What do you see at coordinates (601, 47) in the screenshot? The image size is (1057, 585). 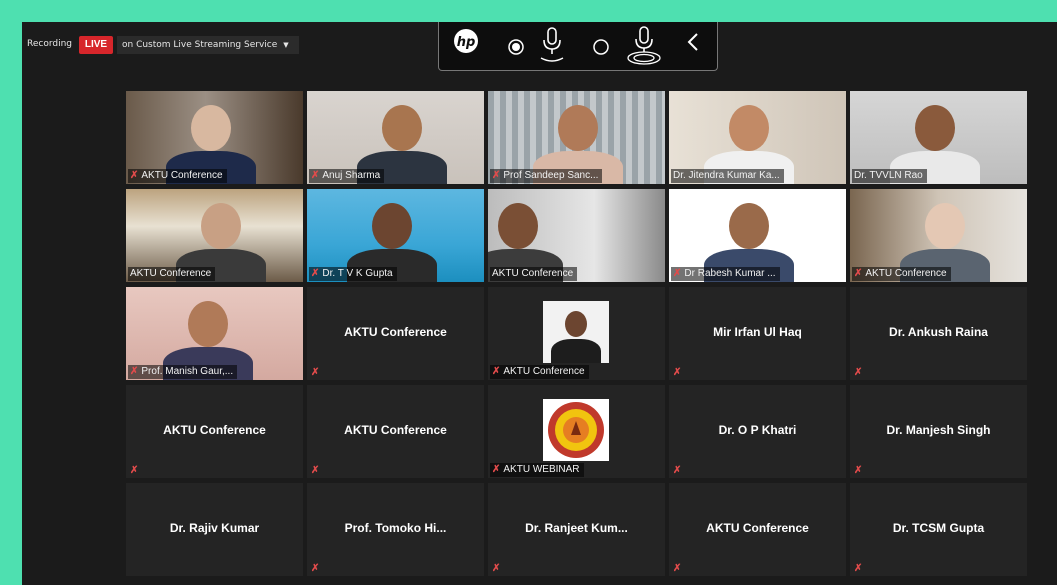 I see `circle-icon` at bounding box center [601, 47].